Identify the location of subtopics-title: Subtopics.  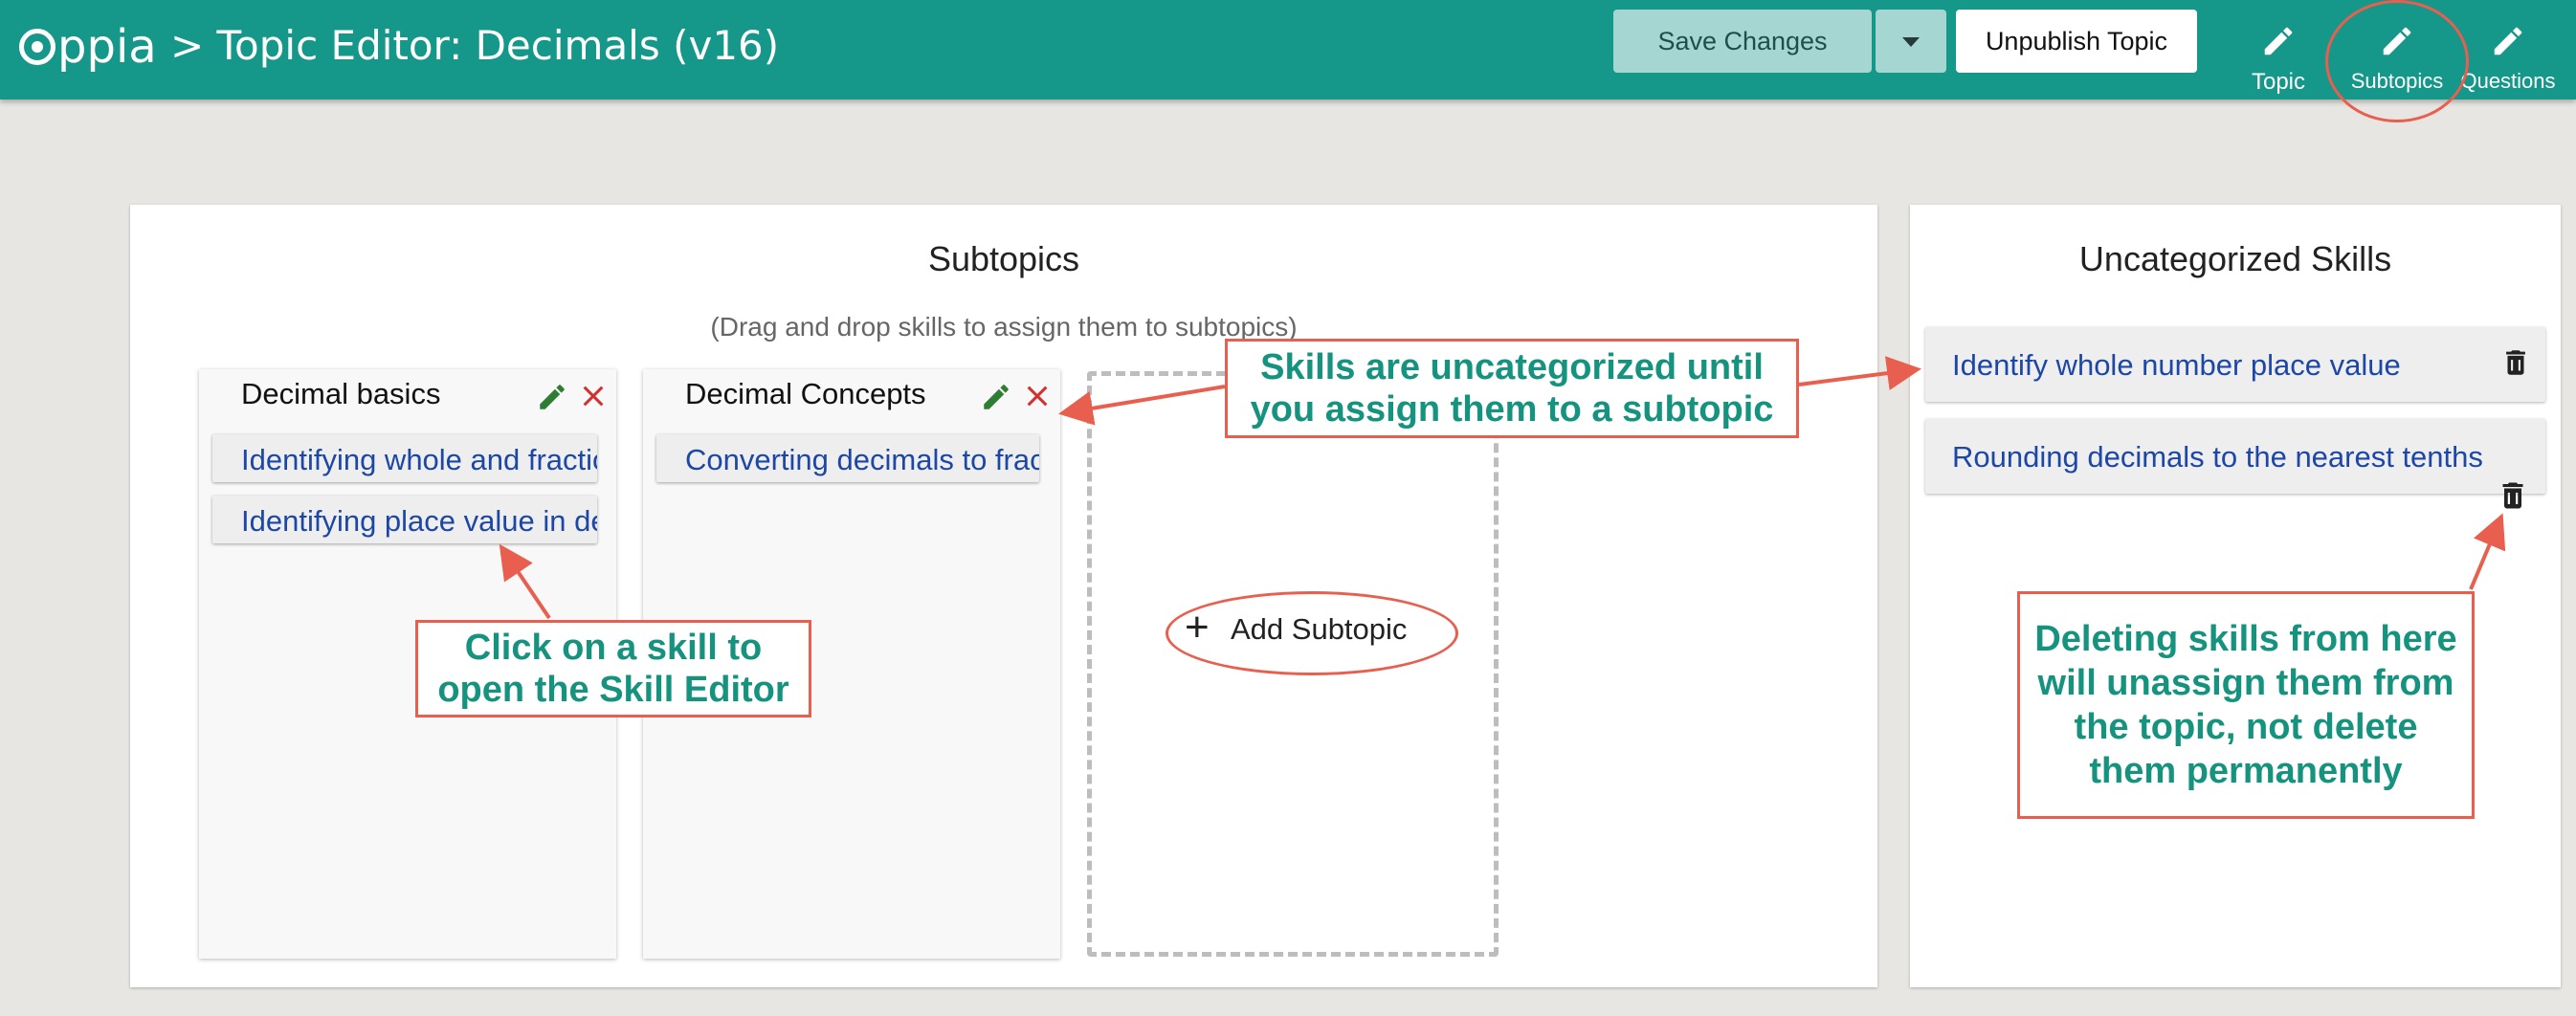
(1003, 258).